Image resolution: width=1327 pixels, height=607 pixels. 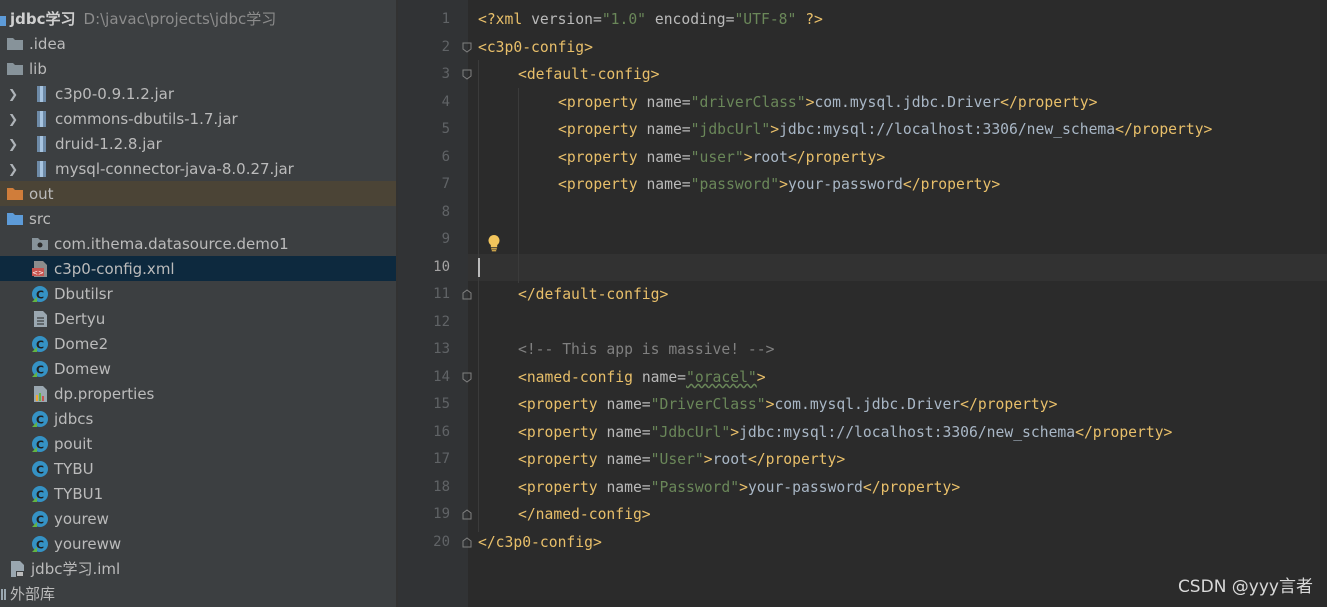 What do you see at coordinates (805, 487) in the screenshot?
I see `text-value: your-password` at bounding box center [805, 487].